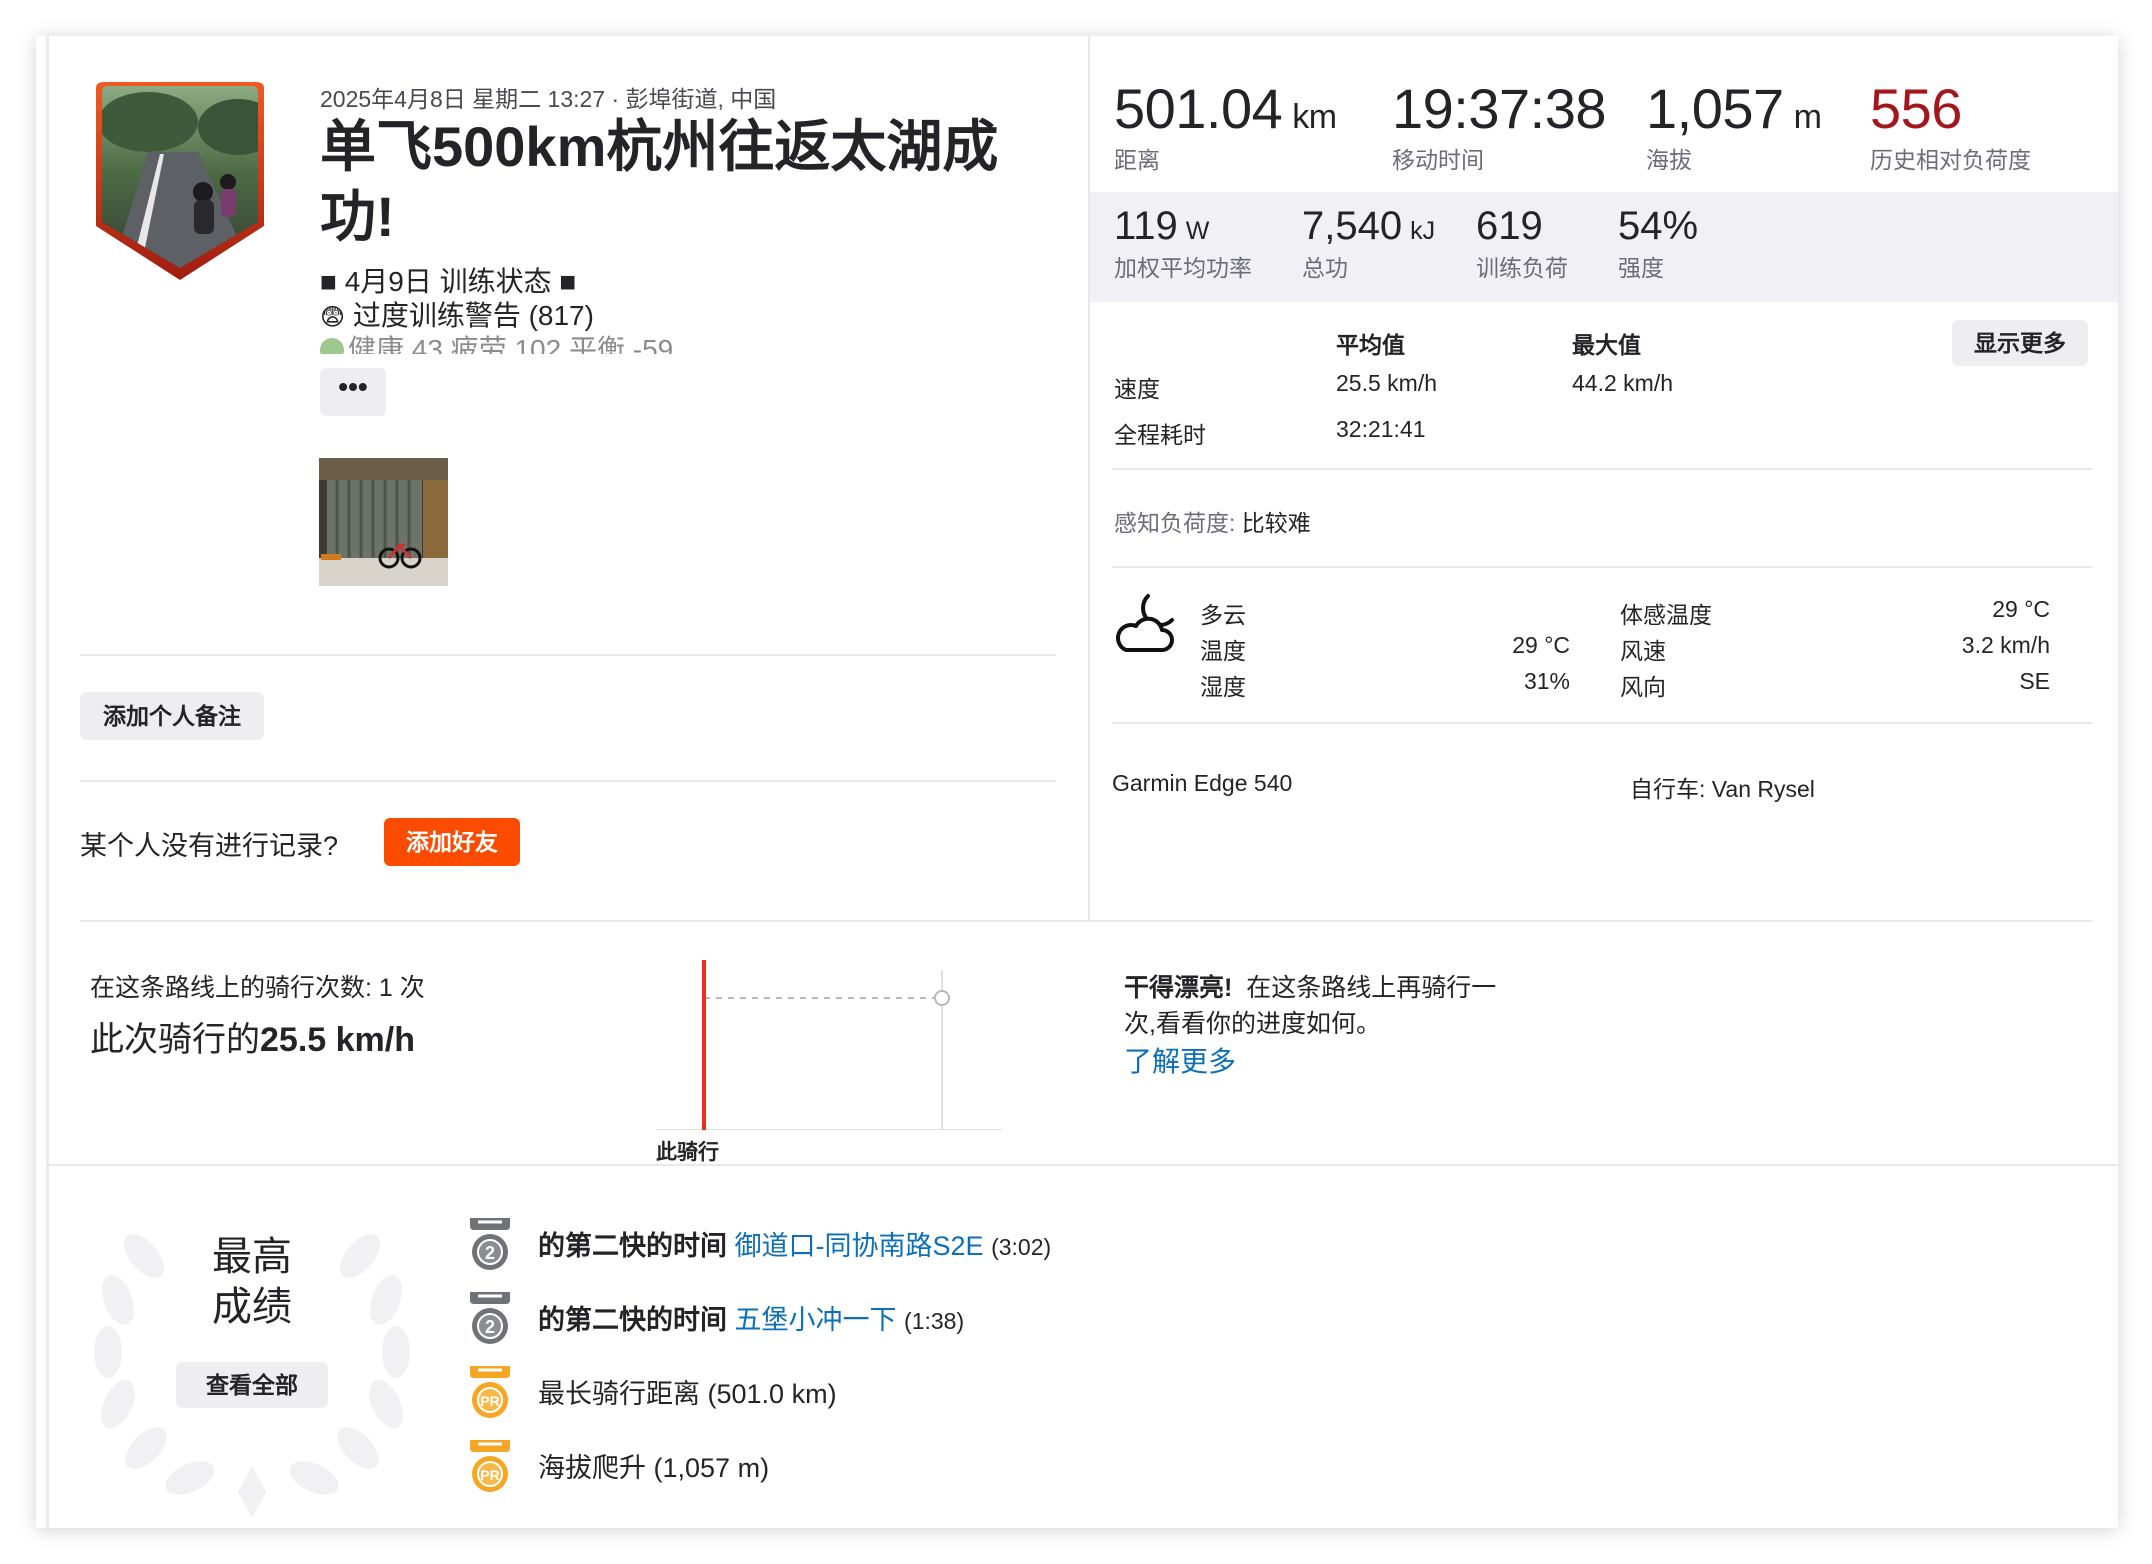 This screenshot has height=1564, width=2152. Describe the element at coordinates (473, 315) in the screenshot. I see `overtraining-warning-text: 过度训练警告 (817)` at that location.